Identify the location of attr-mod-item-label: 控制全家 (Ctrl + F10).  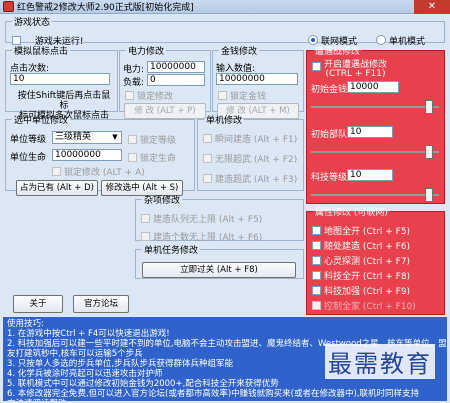
(370, 307).